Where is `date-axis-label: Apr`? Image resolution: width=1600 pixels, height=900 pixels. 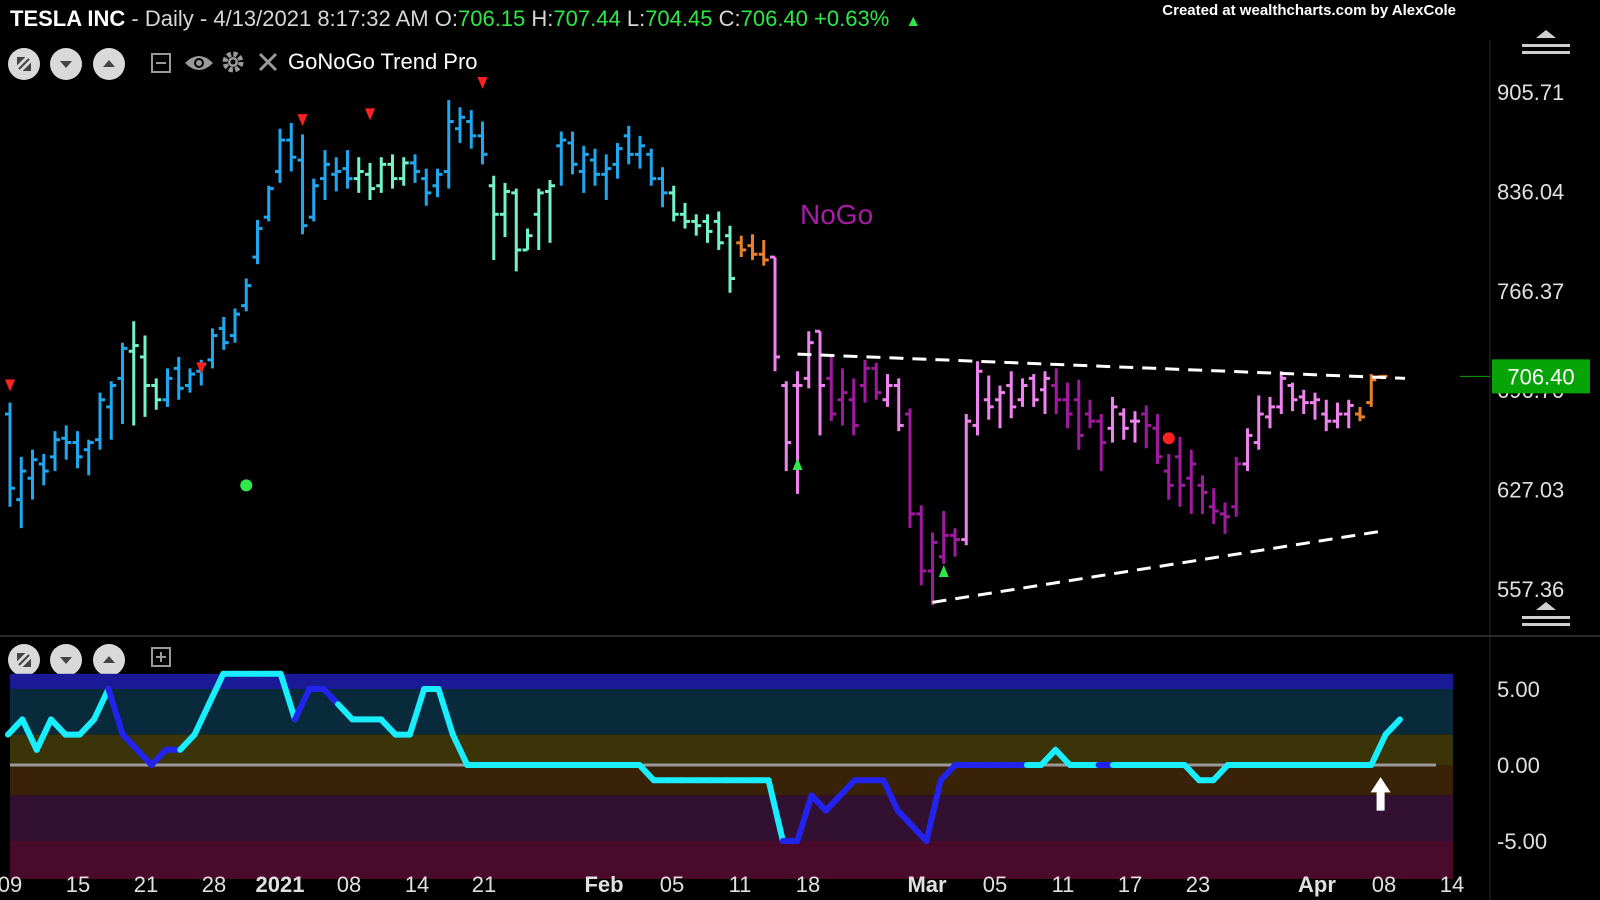
date-axis-label: Apr is located at coordinates (1317, 884).